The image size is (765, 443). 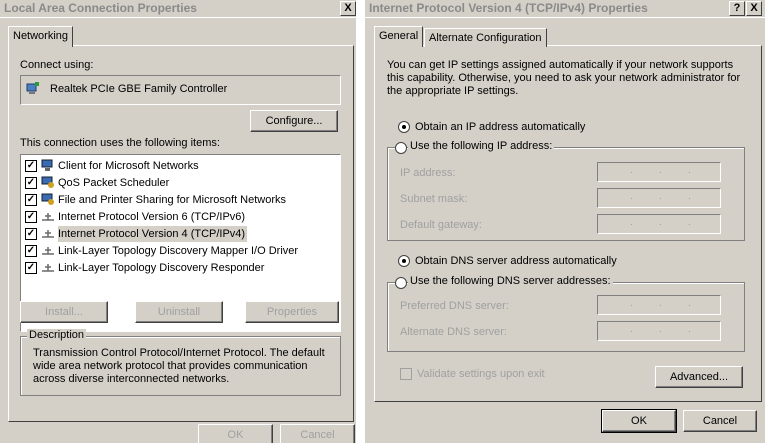 What do you see at coordinates (152, 217) in the screenshot?
I see `item-label: Internet Protocol Version 6 (TCP/IPv6)` at bounding box center [152, 217].